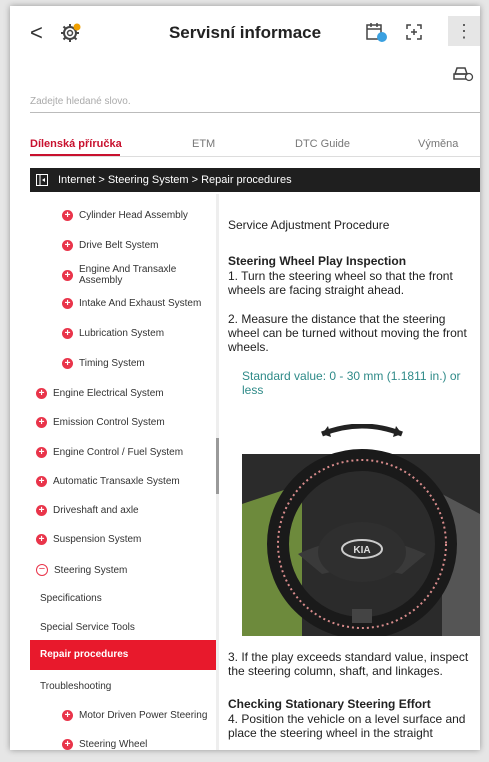  What do you see at coordinates (124, 510) in the screenshot?
I see `sidebar-item-driveshaft-and-axle: + Driveshaft and axle` at bounding box center [124, 510].